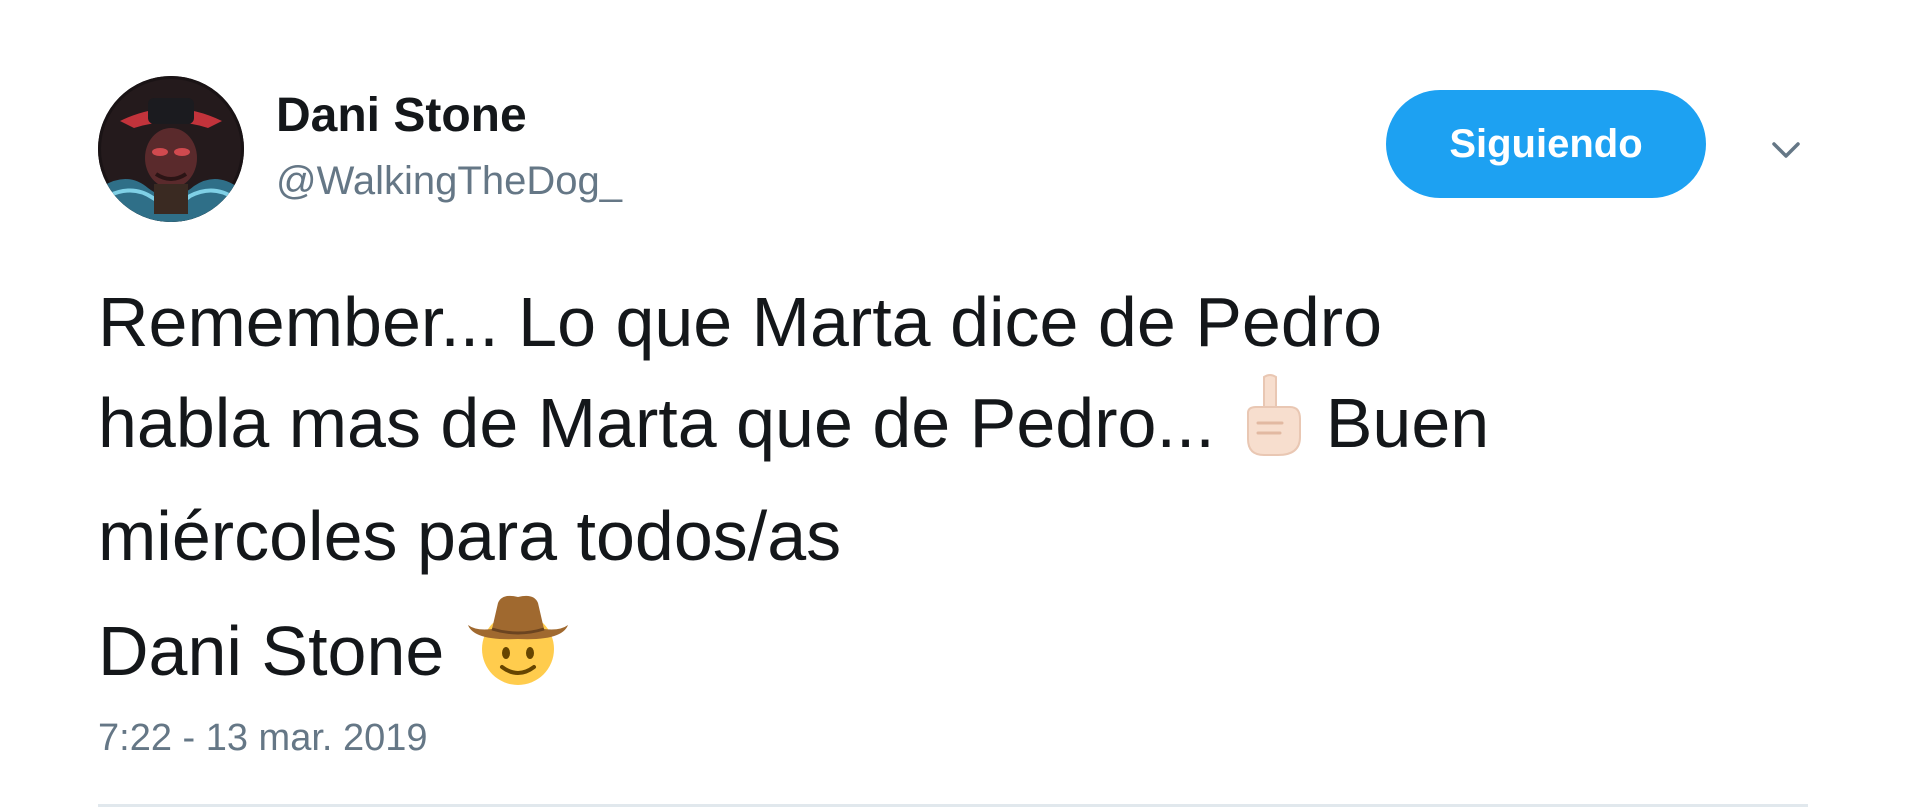 The image size is (1920, 810). Describe the element at coordinates (740, 322) in the screenshot. I see `tweet-text-line: Remember... Lo que Marta dice de Pedro` at that location.